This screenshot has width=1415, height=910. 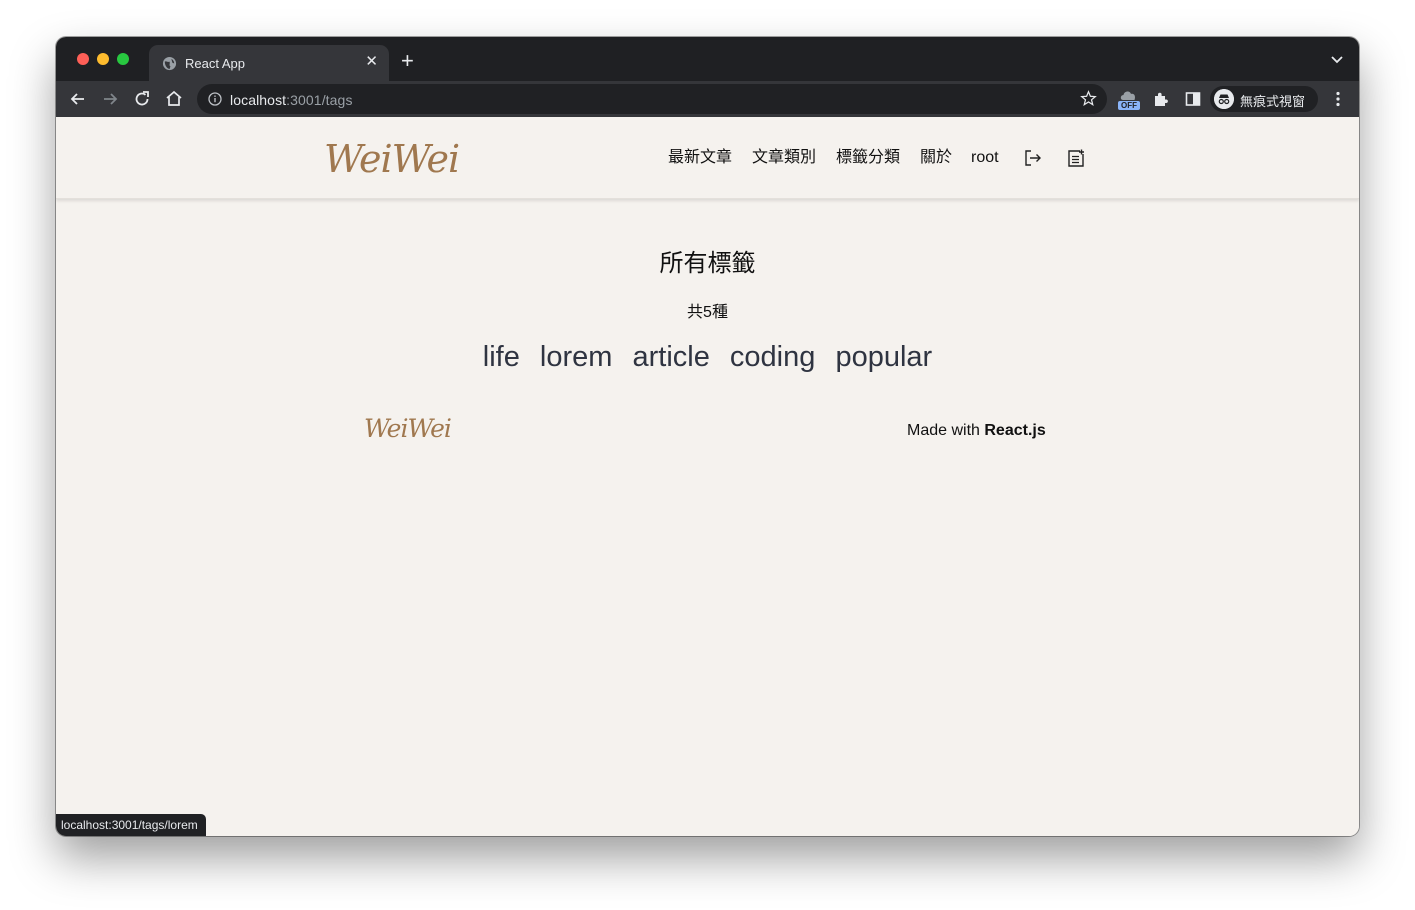 What do you see at coordinates (78, 99) in the screenshot?
I see `back-arrow-icon` at bounding box center [78, 99].